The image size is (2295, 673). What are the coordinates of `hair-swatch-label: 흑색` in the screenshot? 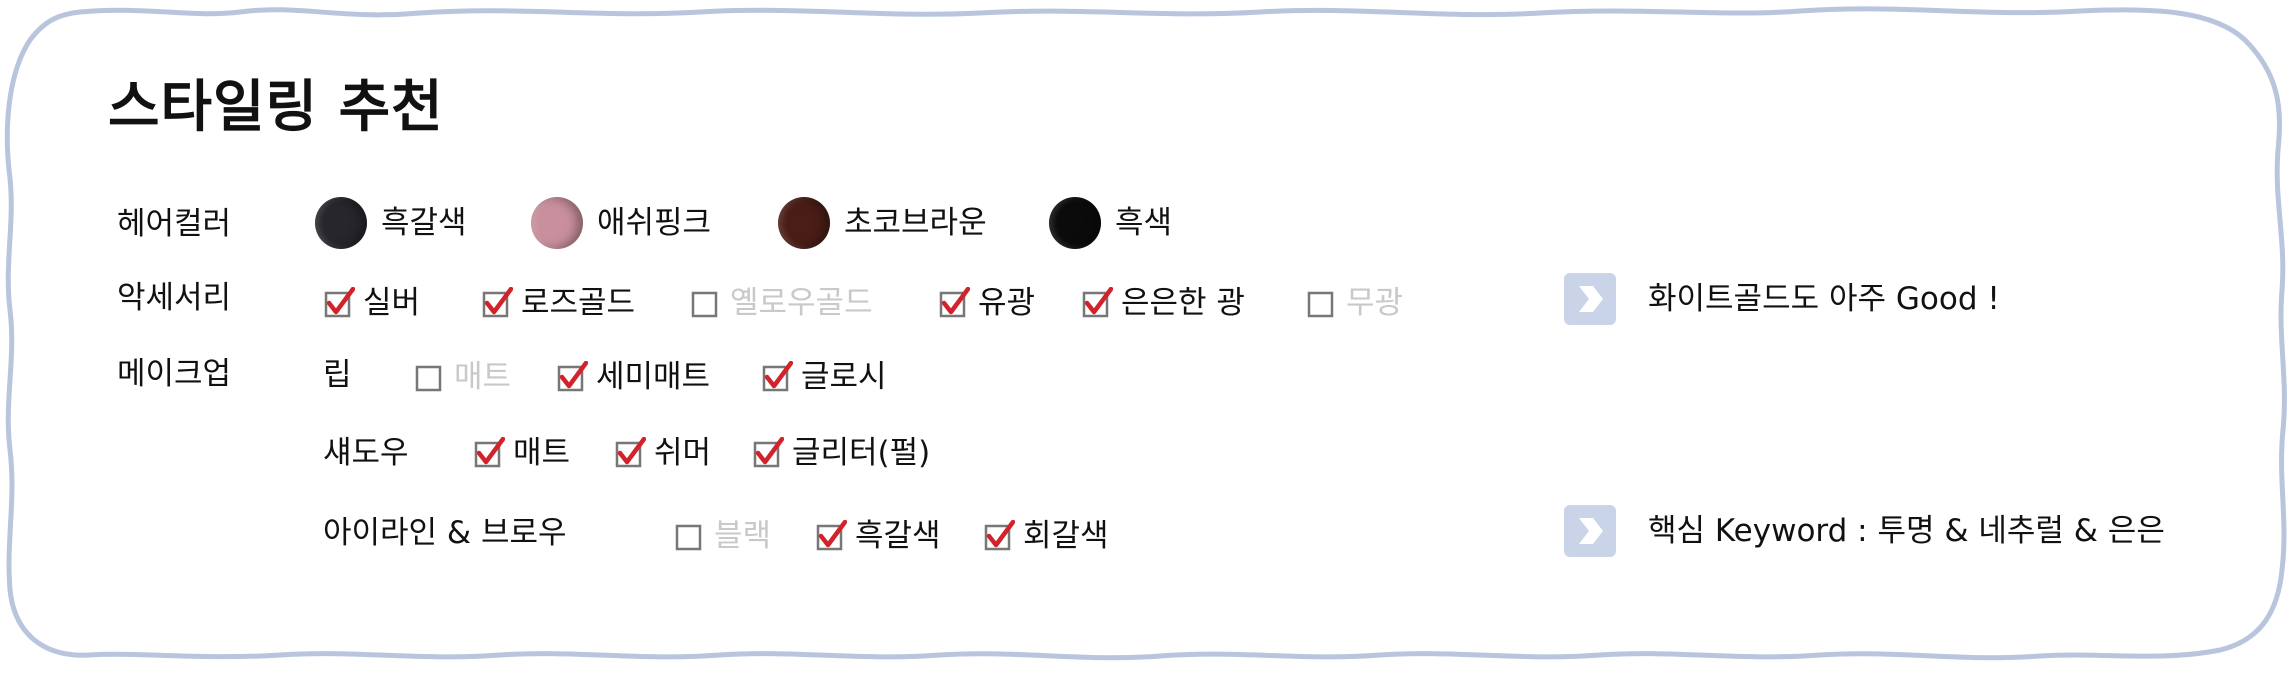 It's located at (1144, 223).